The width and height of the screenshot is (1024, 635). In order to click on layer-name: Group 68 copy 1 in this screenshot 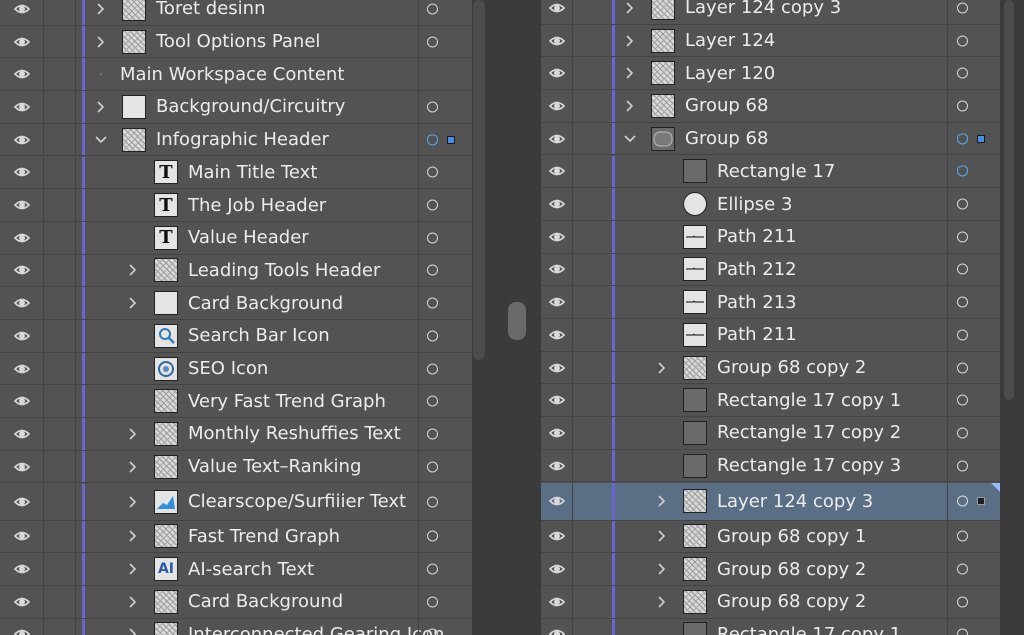, I will do `click(791, 537)`.